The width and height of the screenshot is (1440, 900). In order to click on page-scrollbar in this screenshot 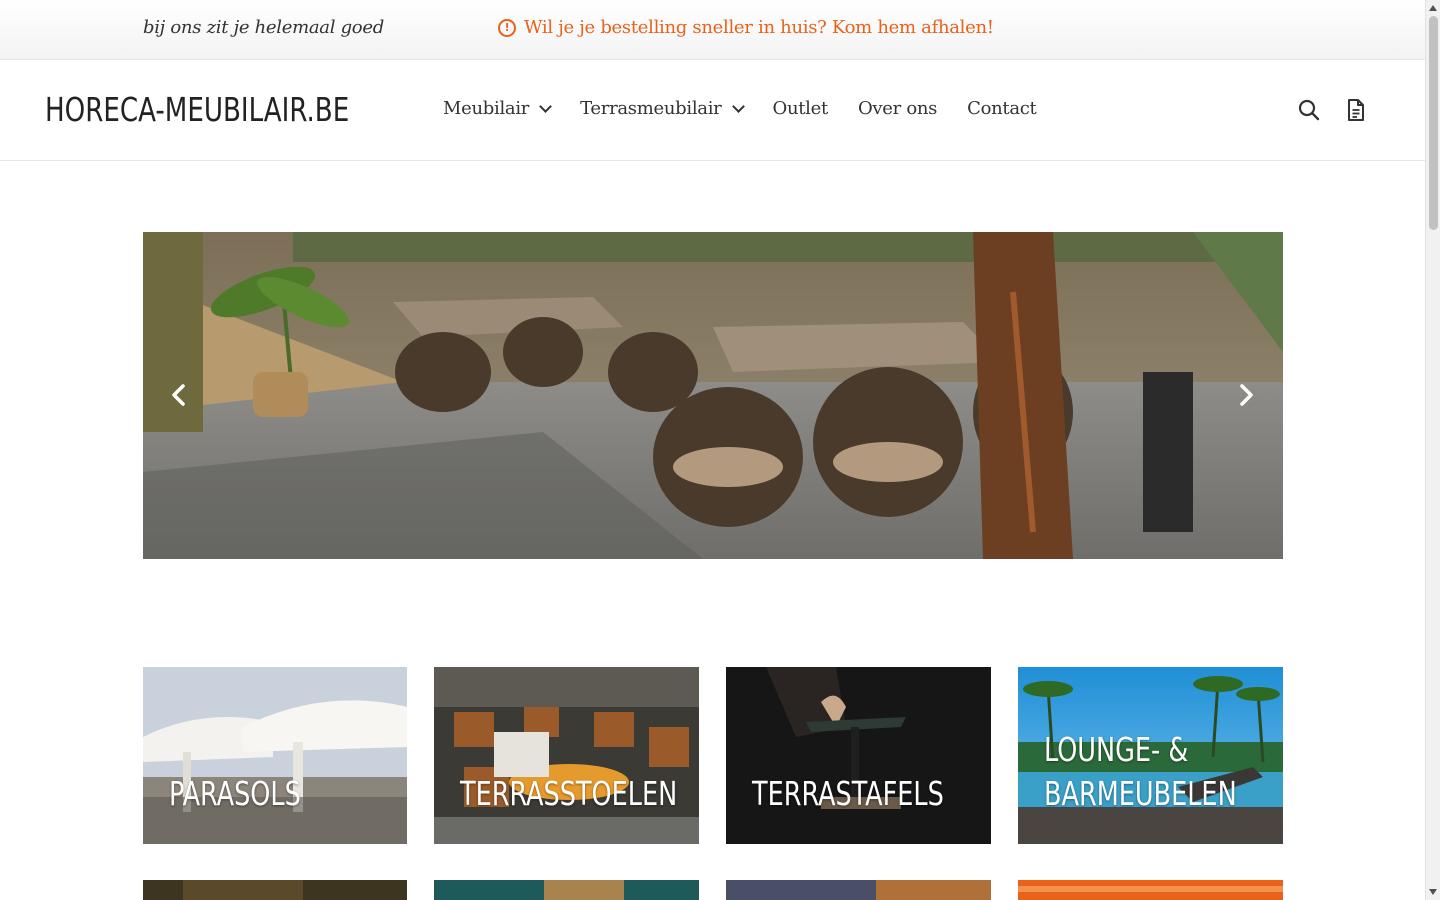, I will do `click(1432, 450)`.